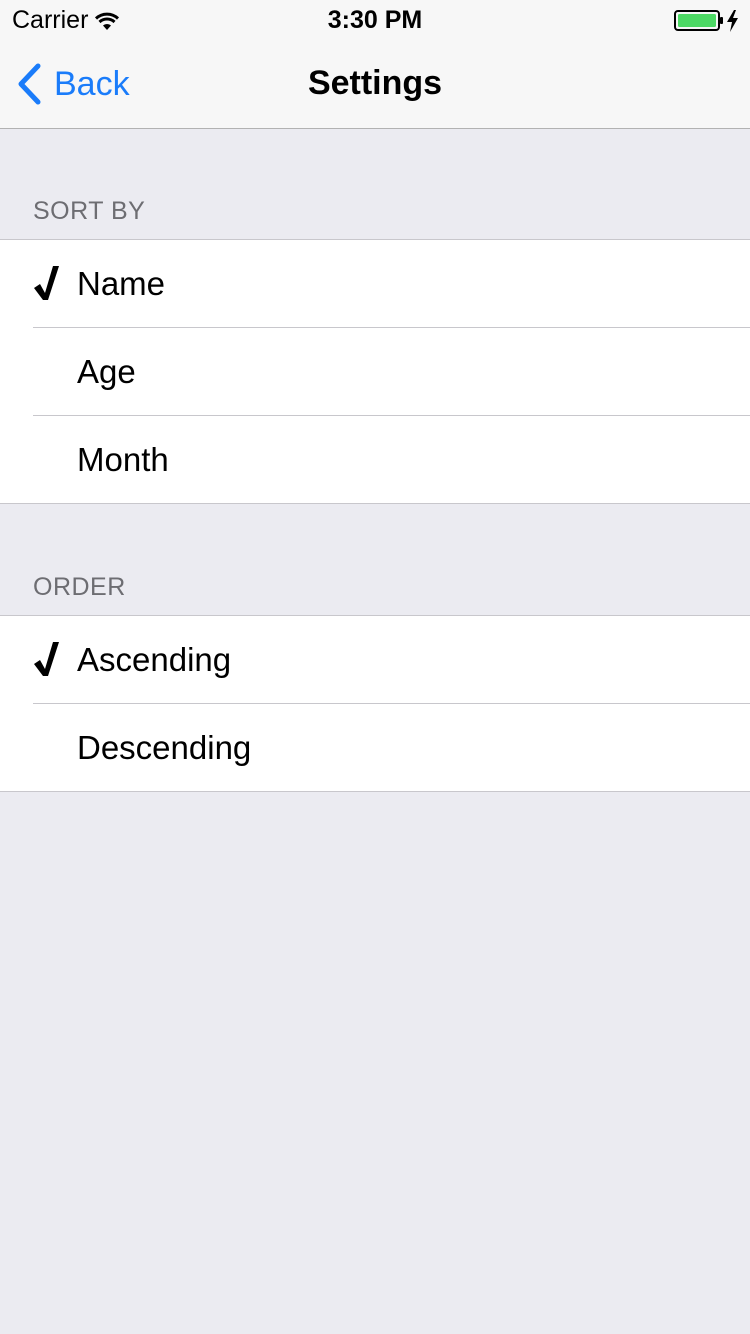 This screenshot has height=1334, width=750. Describe the element at coordinates (375, 283) in the screenshot. I see `sort-option-name: Name` at that location.